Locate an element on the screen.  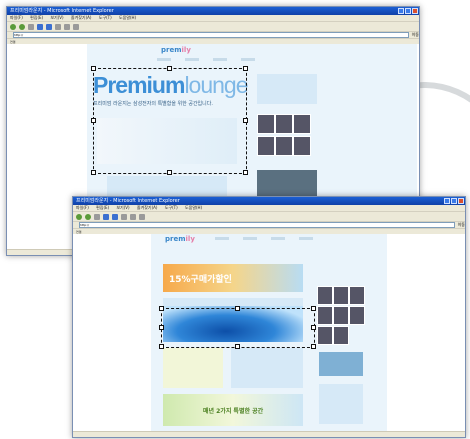
sidebar-login is located at coordinates (287, 89).